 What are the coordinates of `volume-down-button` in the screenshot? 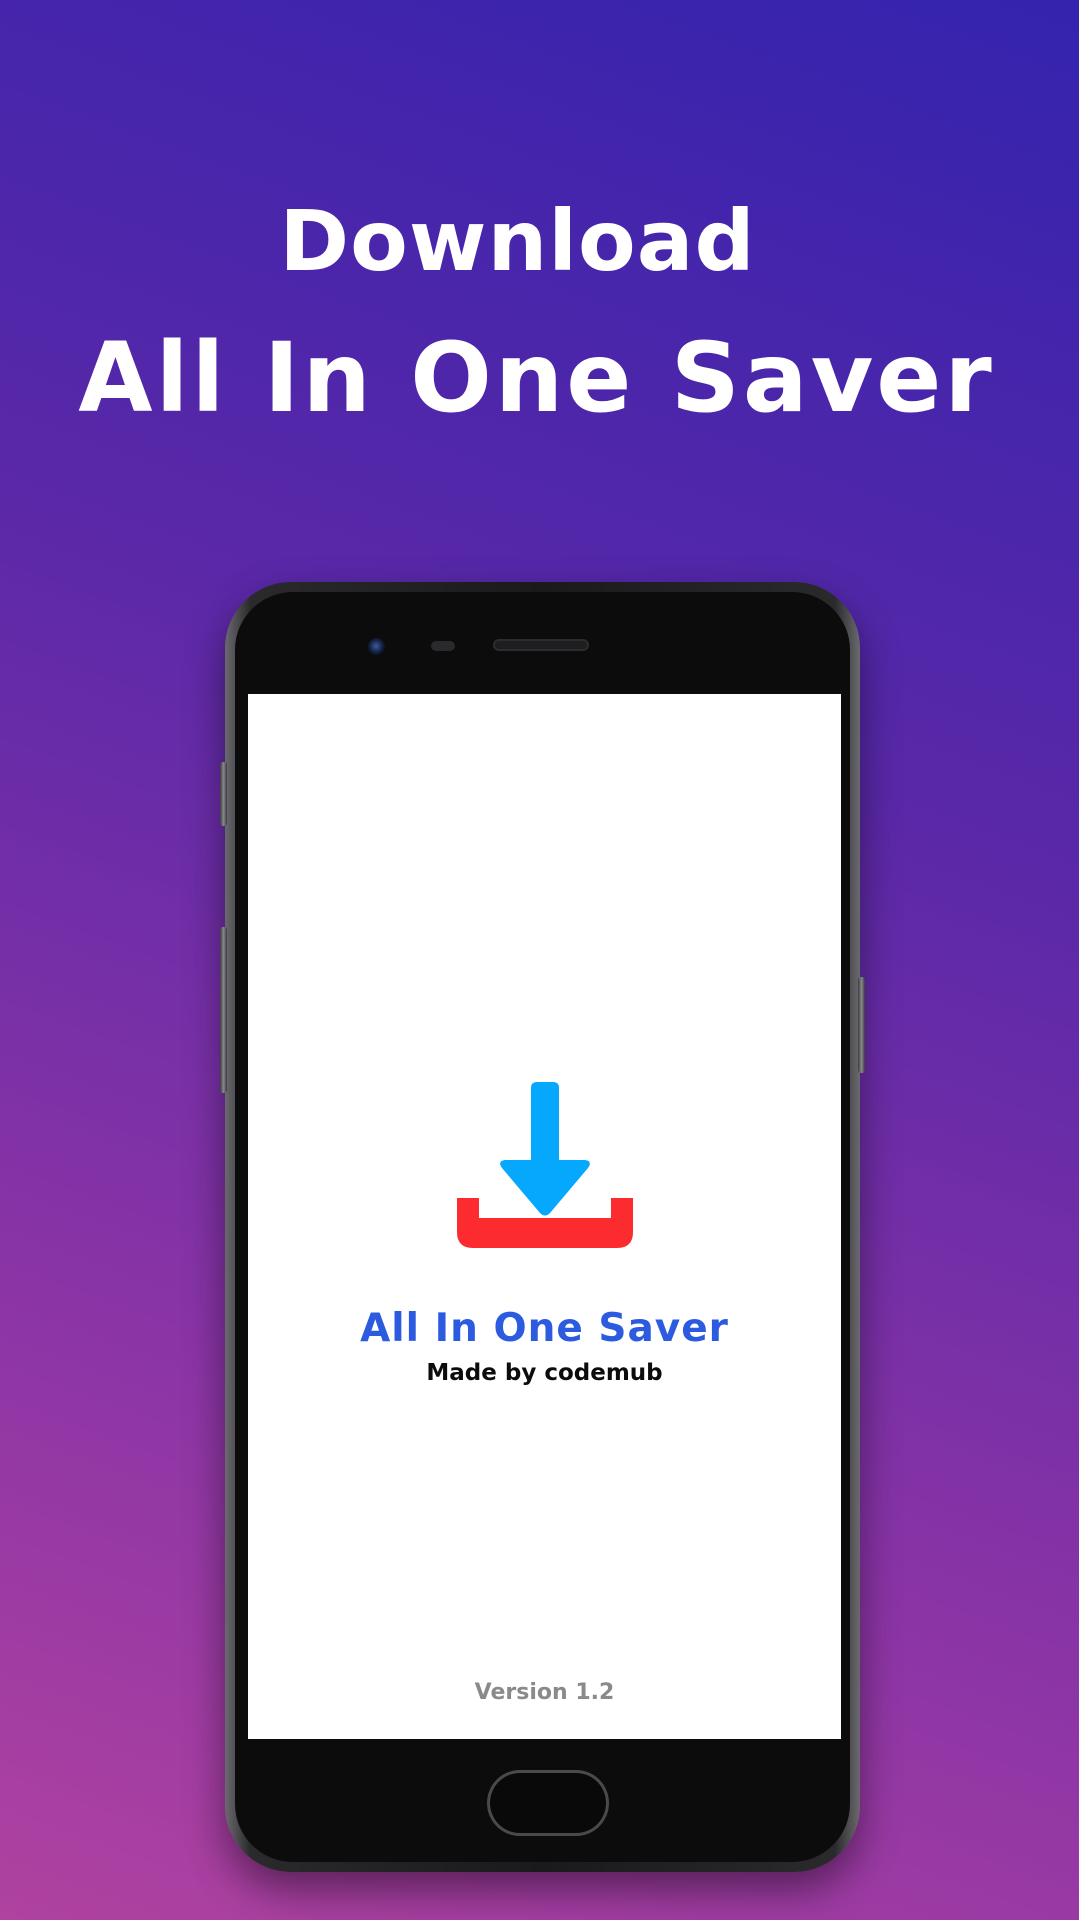 It's located at (223, 1010).